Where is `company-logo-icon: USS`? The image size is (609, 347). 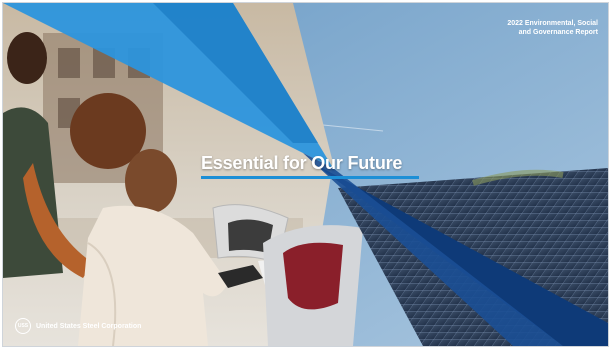 company-logo-icon: USS is located at coordinates (23, 326).